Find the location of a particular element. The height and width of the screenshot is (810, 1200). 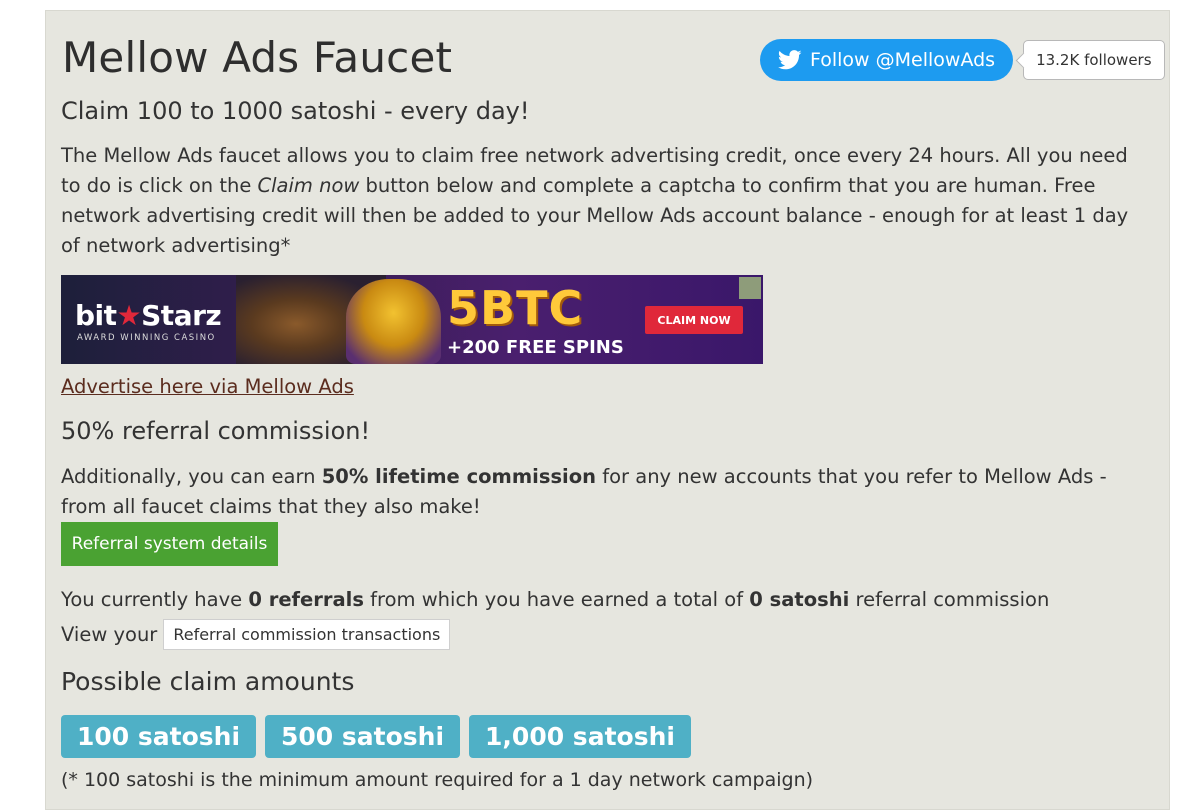

referral-commission-bold: 50% lifetime commission is located at coordinates (459, 476).